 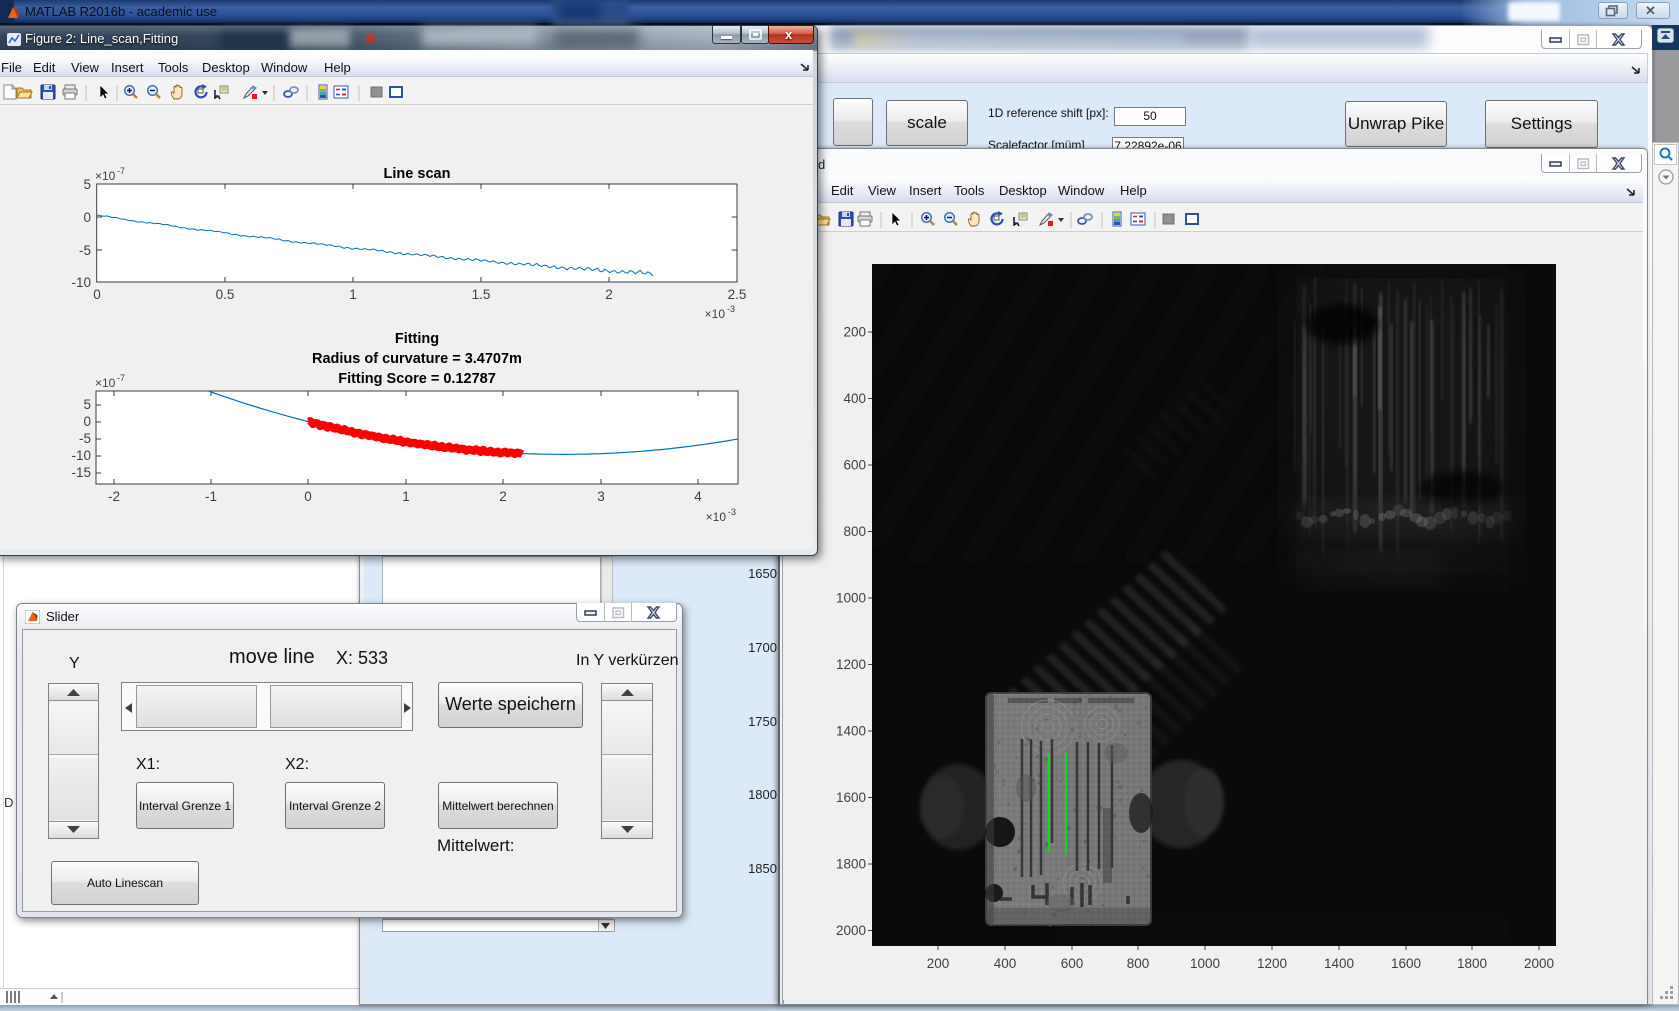 I want to click on svg-text: 2.5, so click(x=737, y=294).